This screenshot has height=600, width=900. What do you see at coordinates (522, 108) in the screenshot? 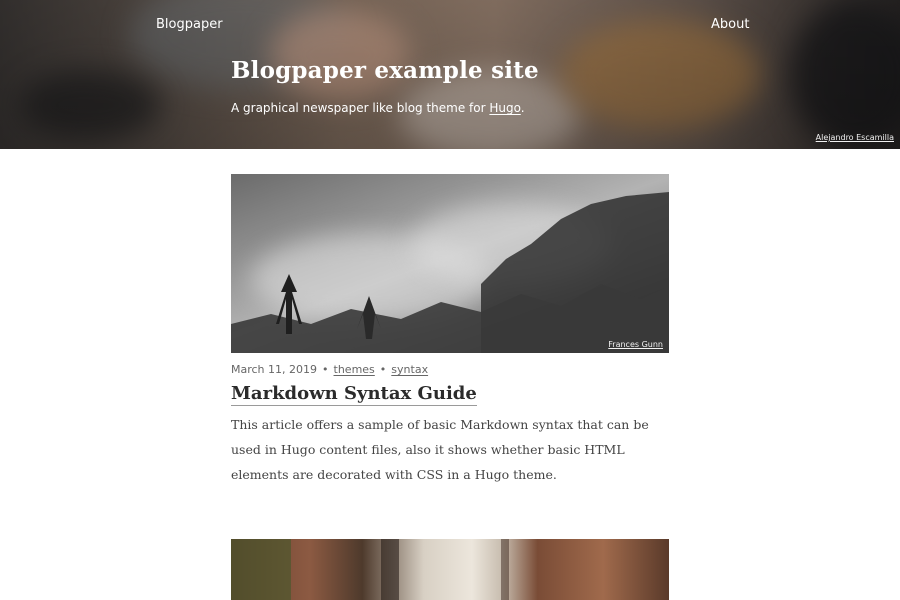
I see `subtitle-end: .` at bounding box center [522, 108].